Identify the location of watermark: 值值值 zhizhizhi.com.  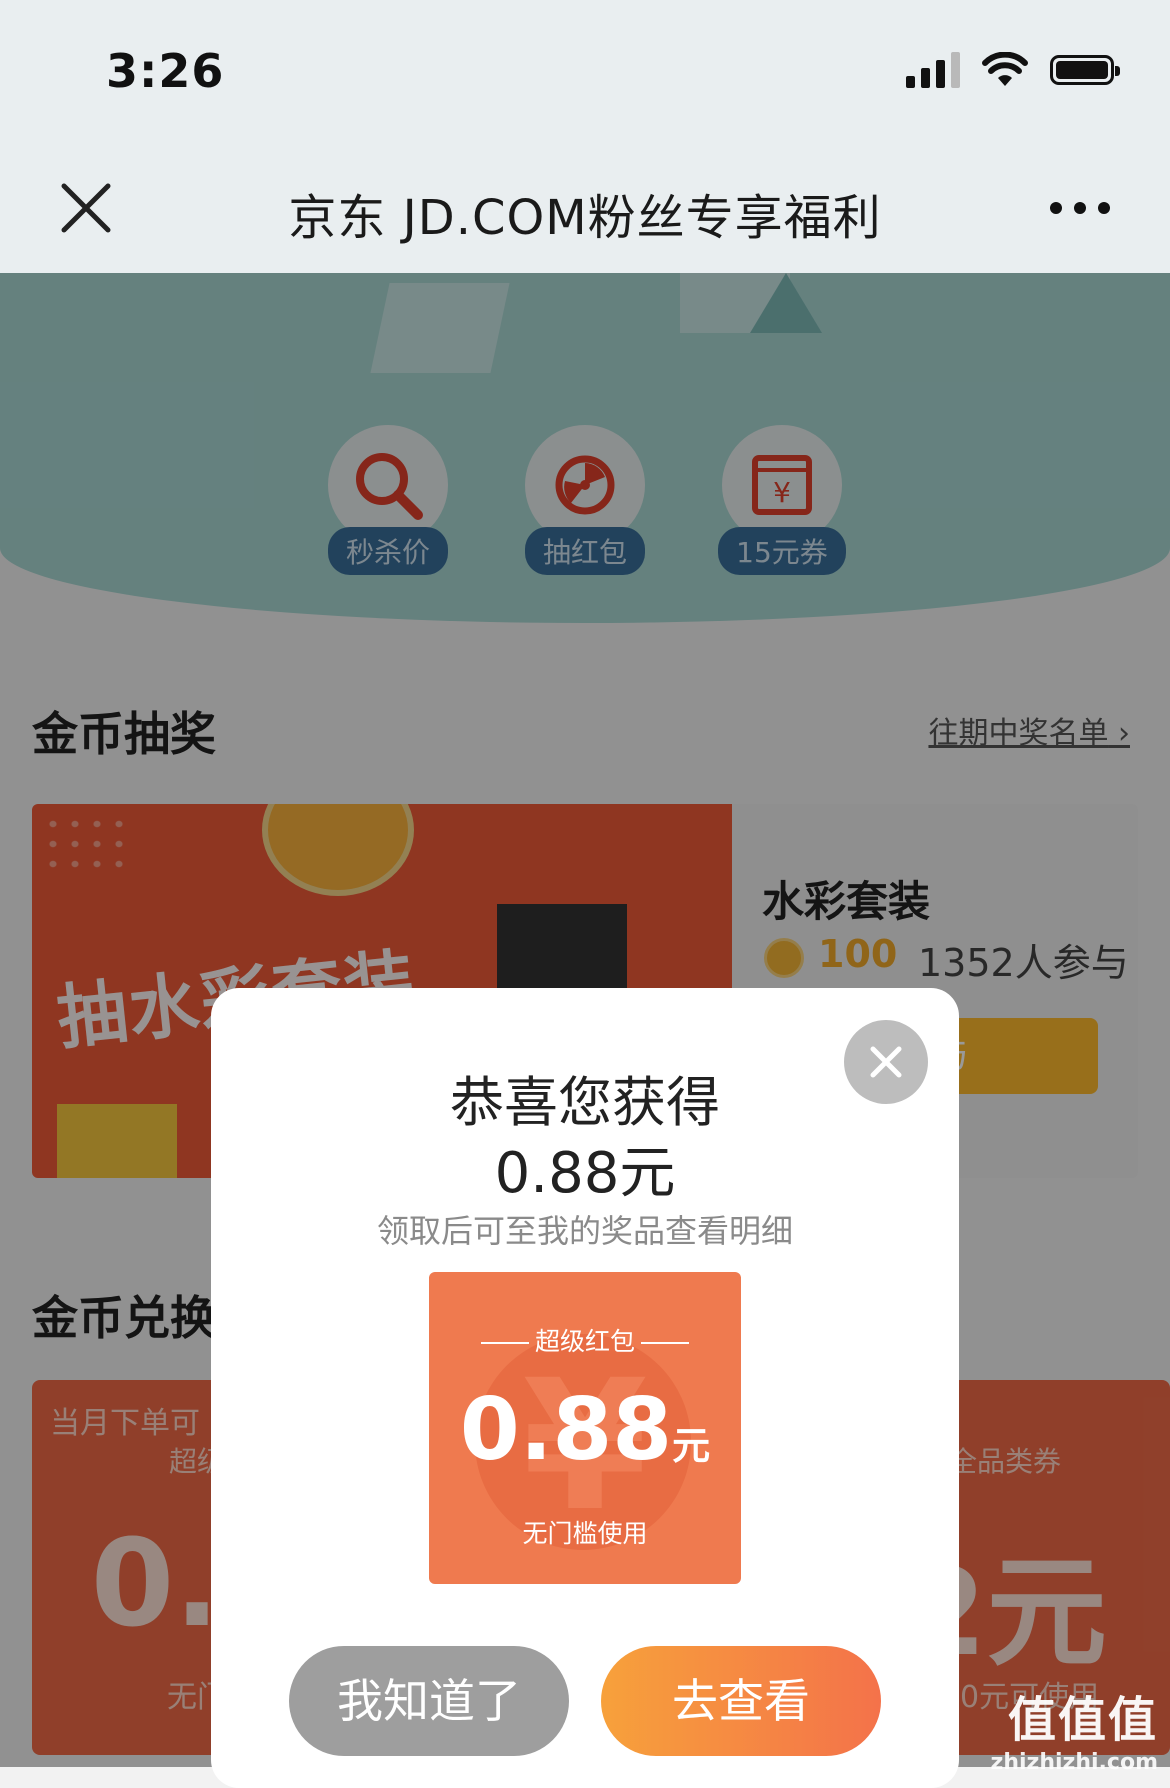
(1074, 1727).